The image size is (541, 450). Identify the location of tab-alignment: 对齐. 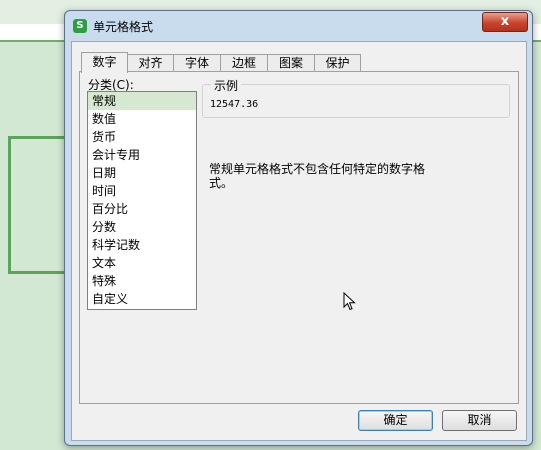
(150, 63).